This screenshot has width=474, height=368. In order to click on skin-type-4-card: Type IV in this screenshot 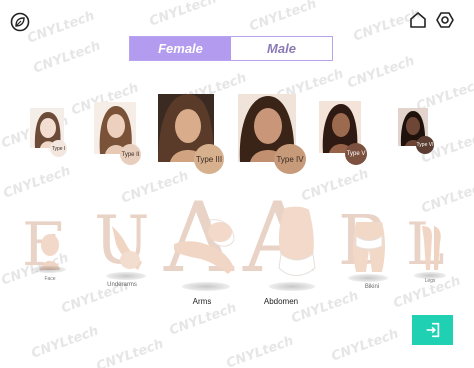, I will do `click(273, 135)`.